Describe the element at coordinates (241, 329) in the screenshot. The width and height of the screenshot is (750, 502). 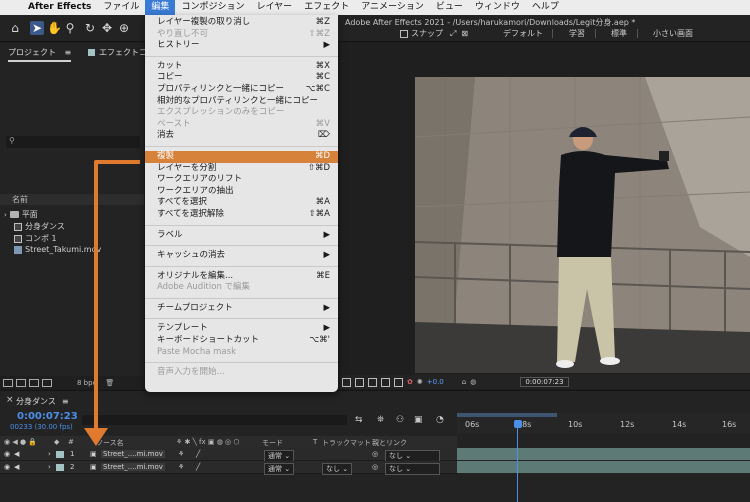
I see `edit-menu-item: テンプレート ▶` at that location.